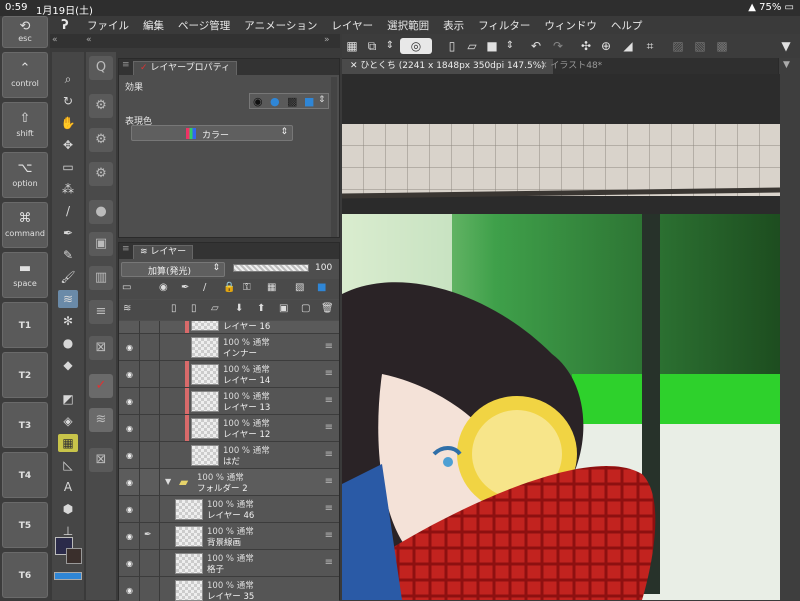 This screenshot has width=800, height=601. I want to click on save-icon: ■, so click(492, 46).